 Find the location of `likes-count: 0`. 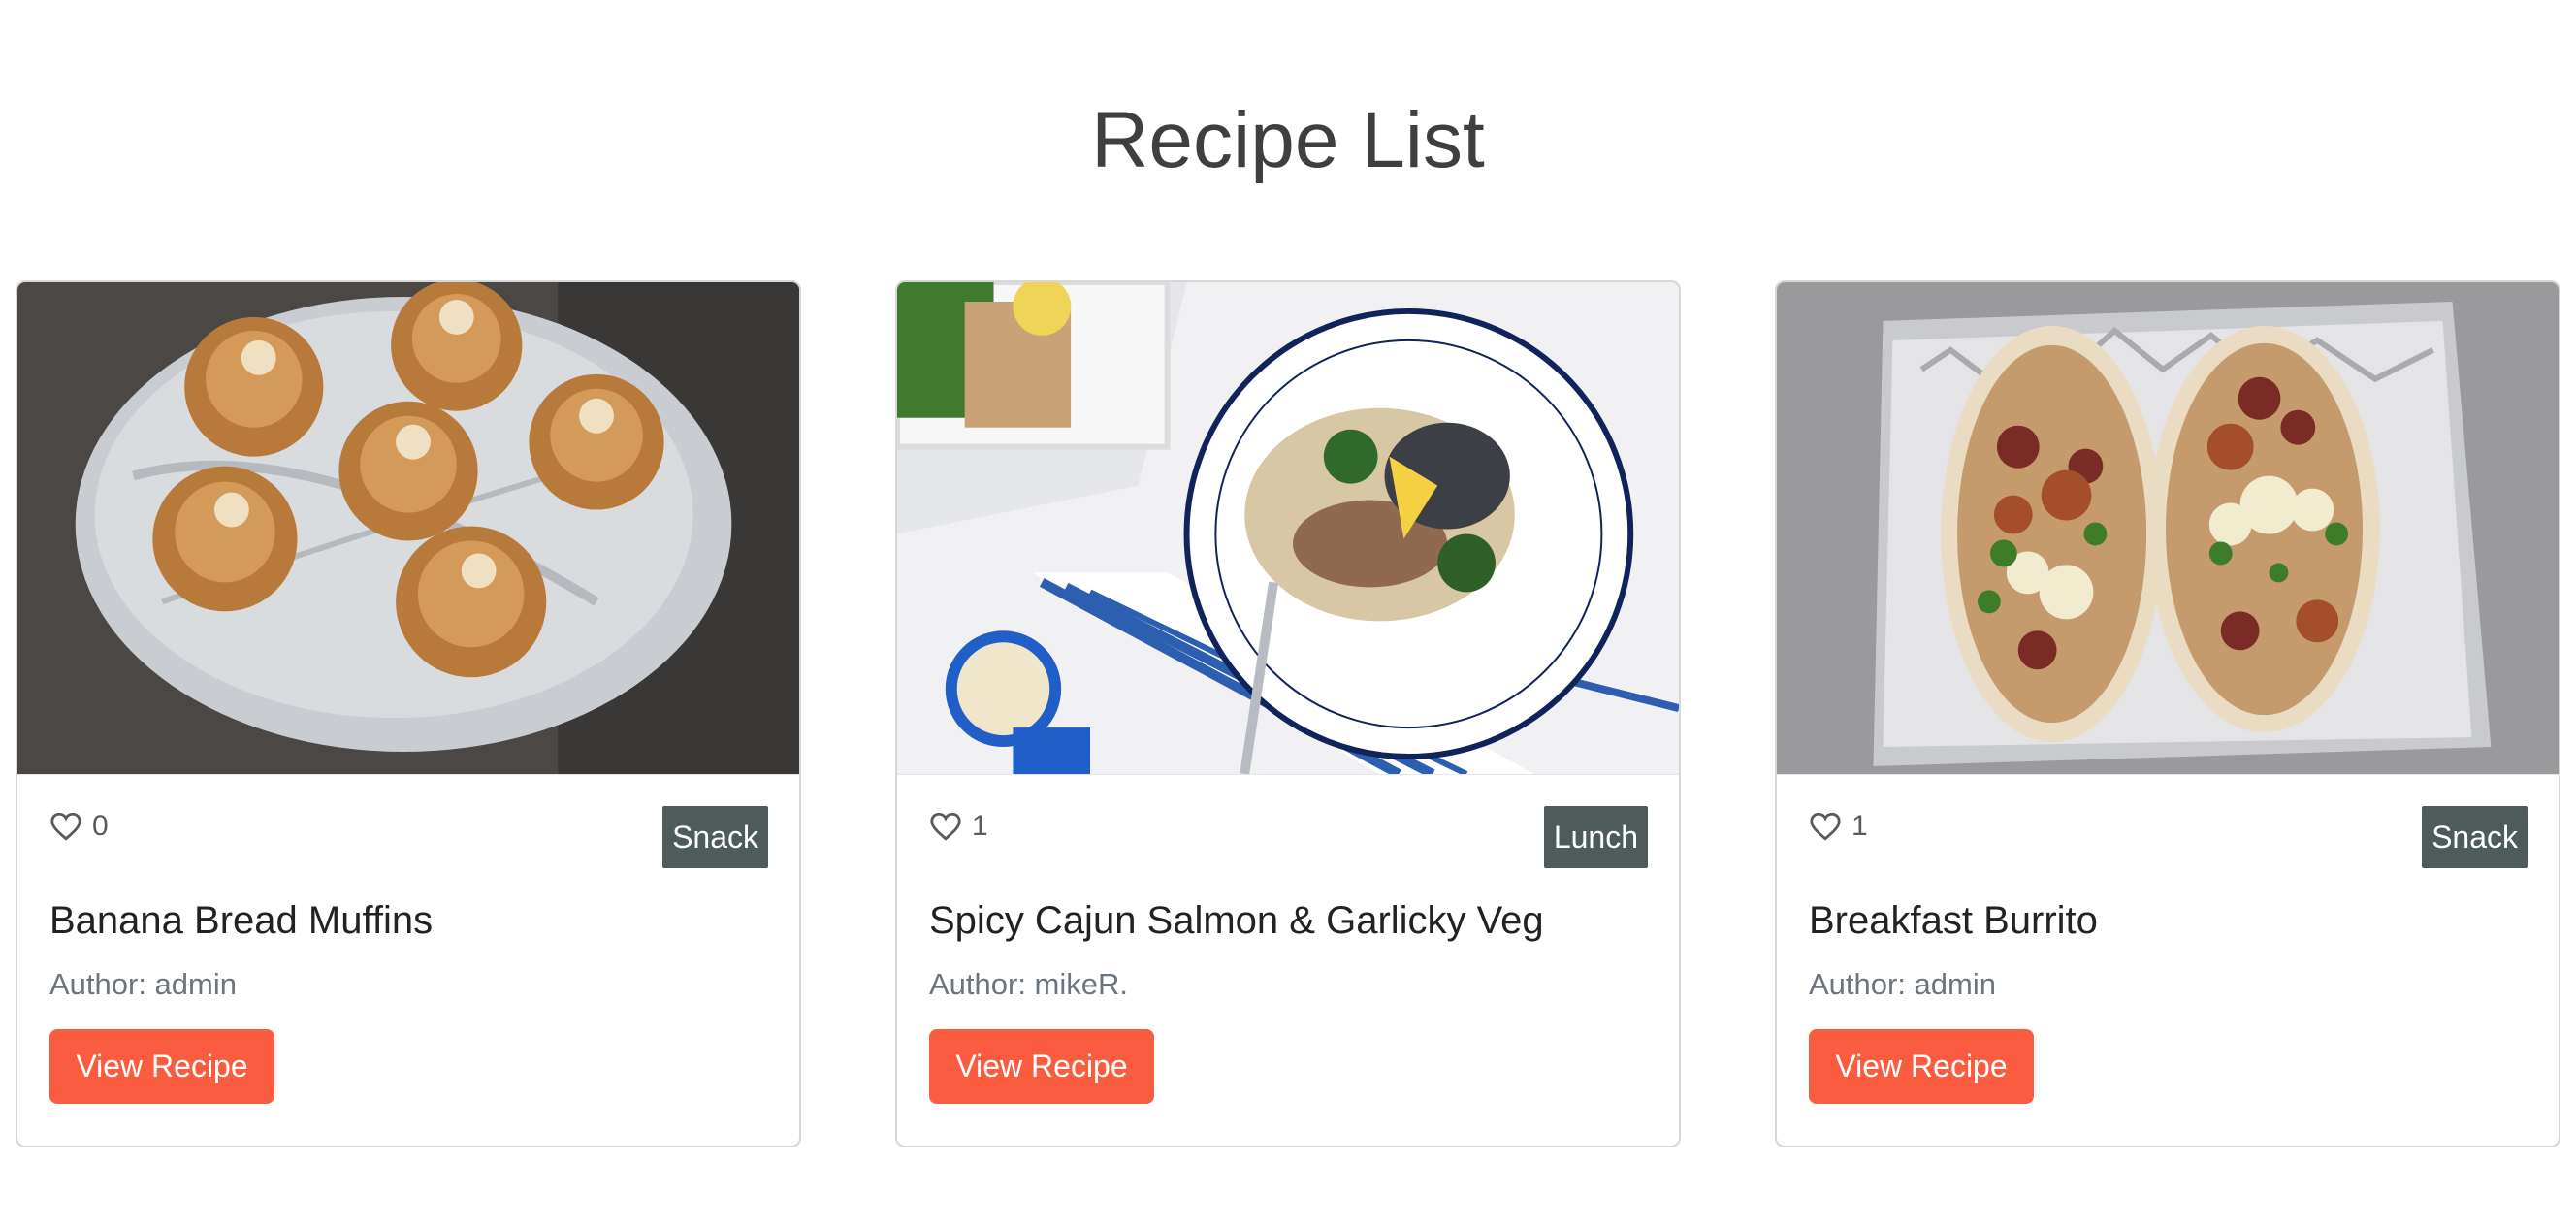

likes-count: 0 is located at coordinates (100, 826).